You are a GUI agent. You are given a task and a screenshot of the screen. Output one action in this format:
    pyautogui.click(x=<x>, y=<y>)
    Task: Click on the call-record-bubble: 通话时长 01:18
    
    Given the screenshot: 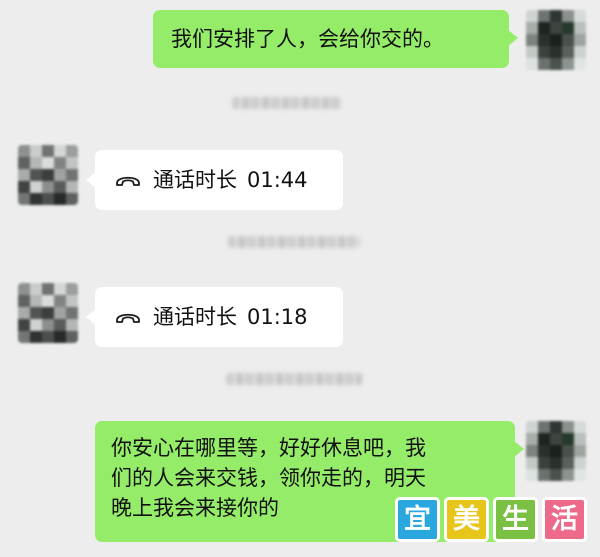 What is the action you would take?
    pyautogui.click(x=214, y=317)
    